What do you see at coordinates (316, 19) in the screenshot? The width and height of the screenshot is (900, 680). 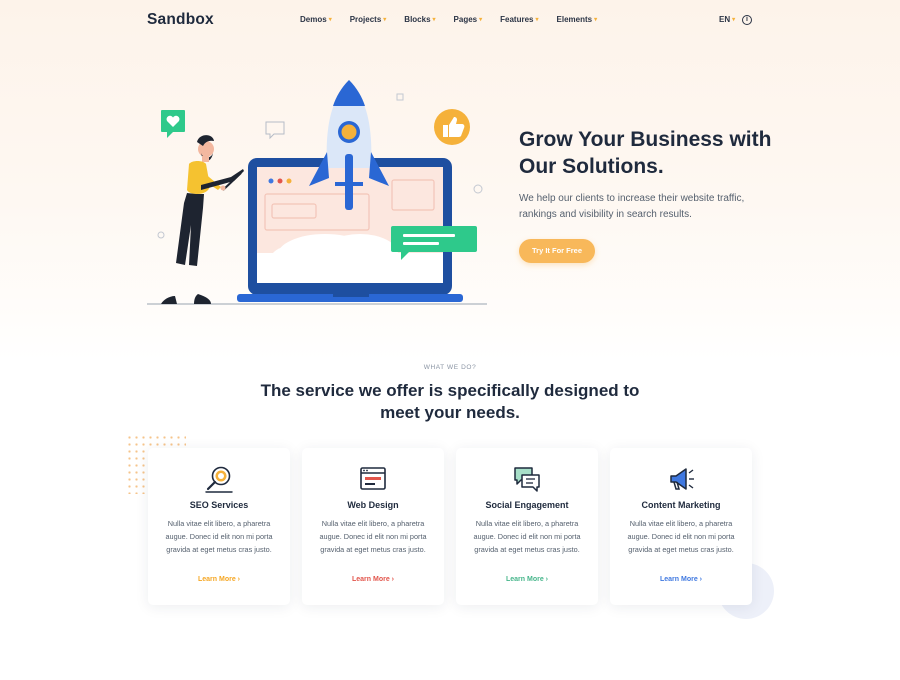 I see `menu-item-demos: Demos ▾` at bounding box center [316, 19].